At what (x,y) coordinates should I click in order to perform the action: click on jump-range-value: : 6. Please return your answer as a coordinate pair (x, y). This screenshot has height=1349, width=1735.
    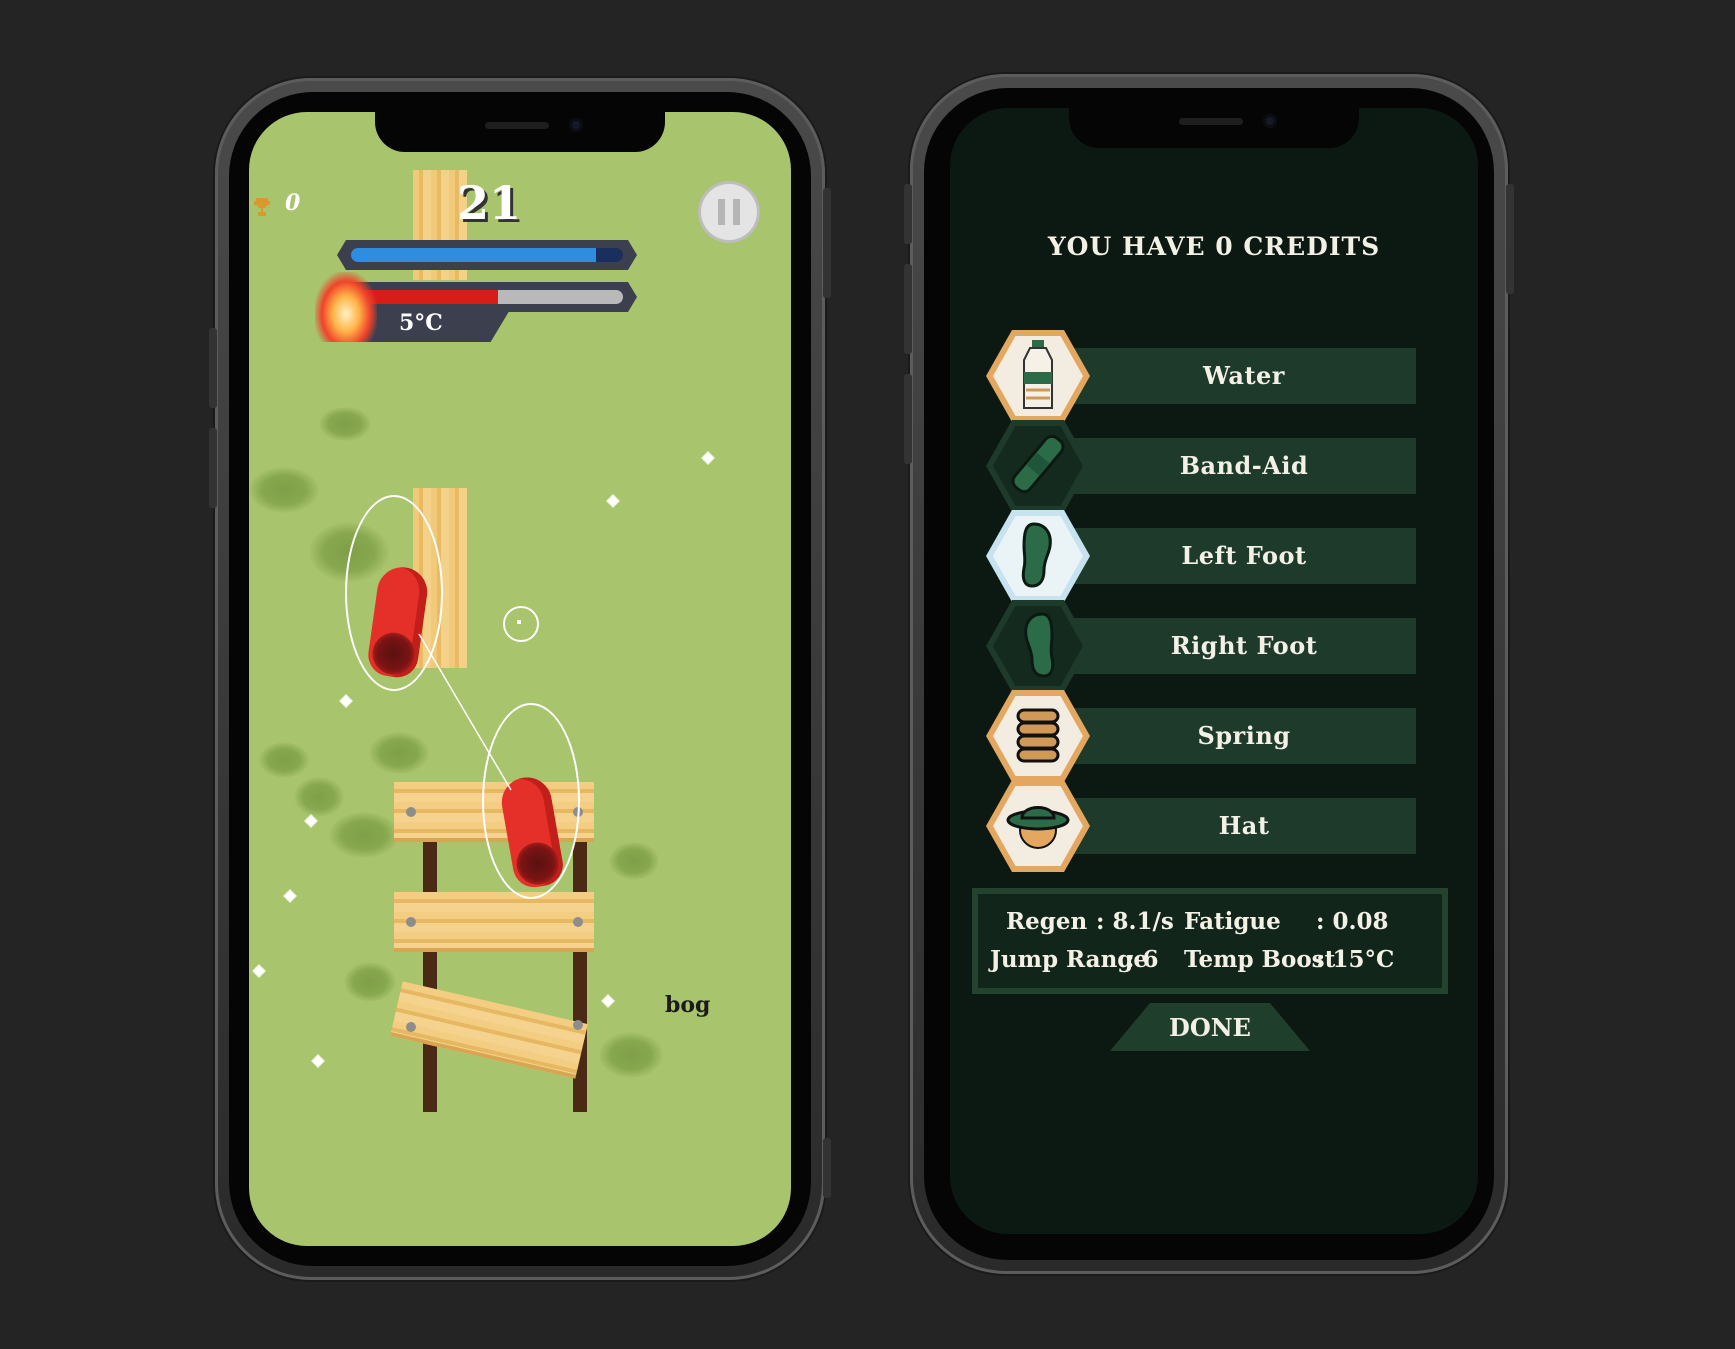
    Looking at the image, I should click on (1142, 959).